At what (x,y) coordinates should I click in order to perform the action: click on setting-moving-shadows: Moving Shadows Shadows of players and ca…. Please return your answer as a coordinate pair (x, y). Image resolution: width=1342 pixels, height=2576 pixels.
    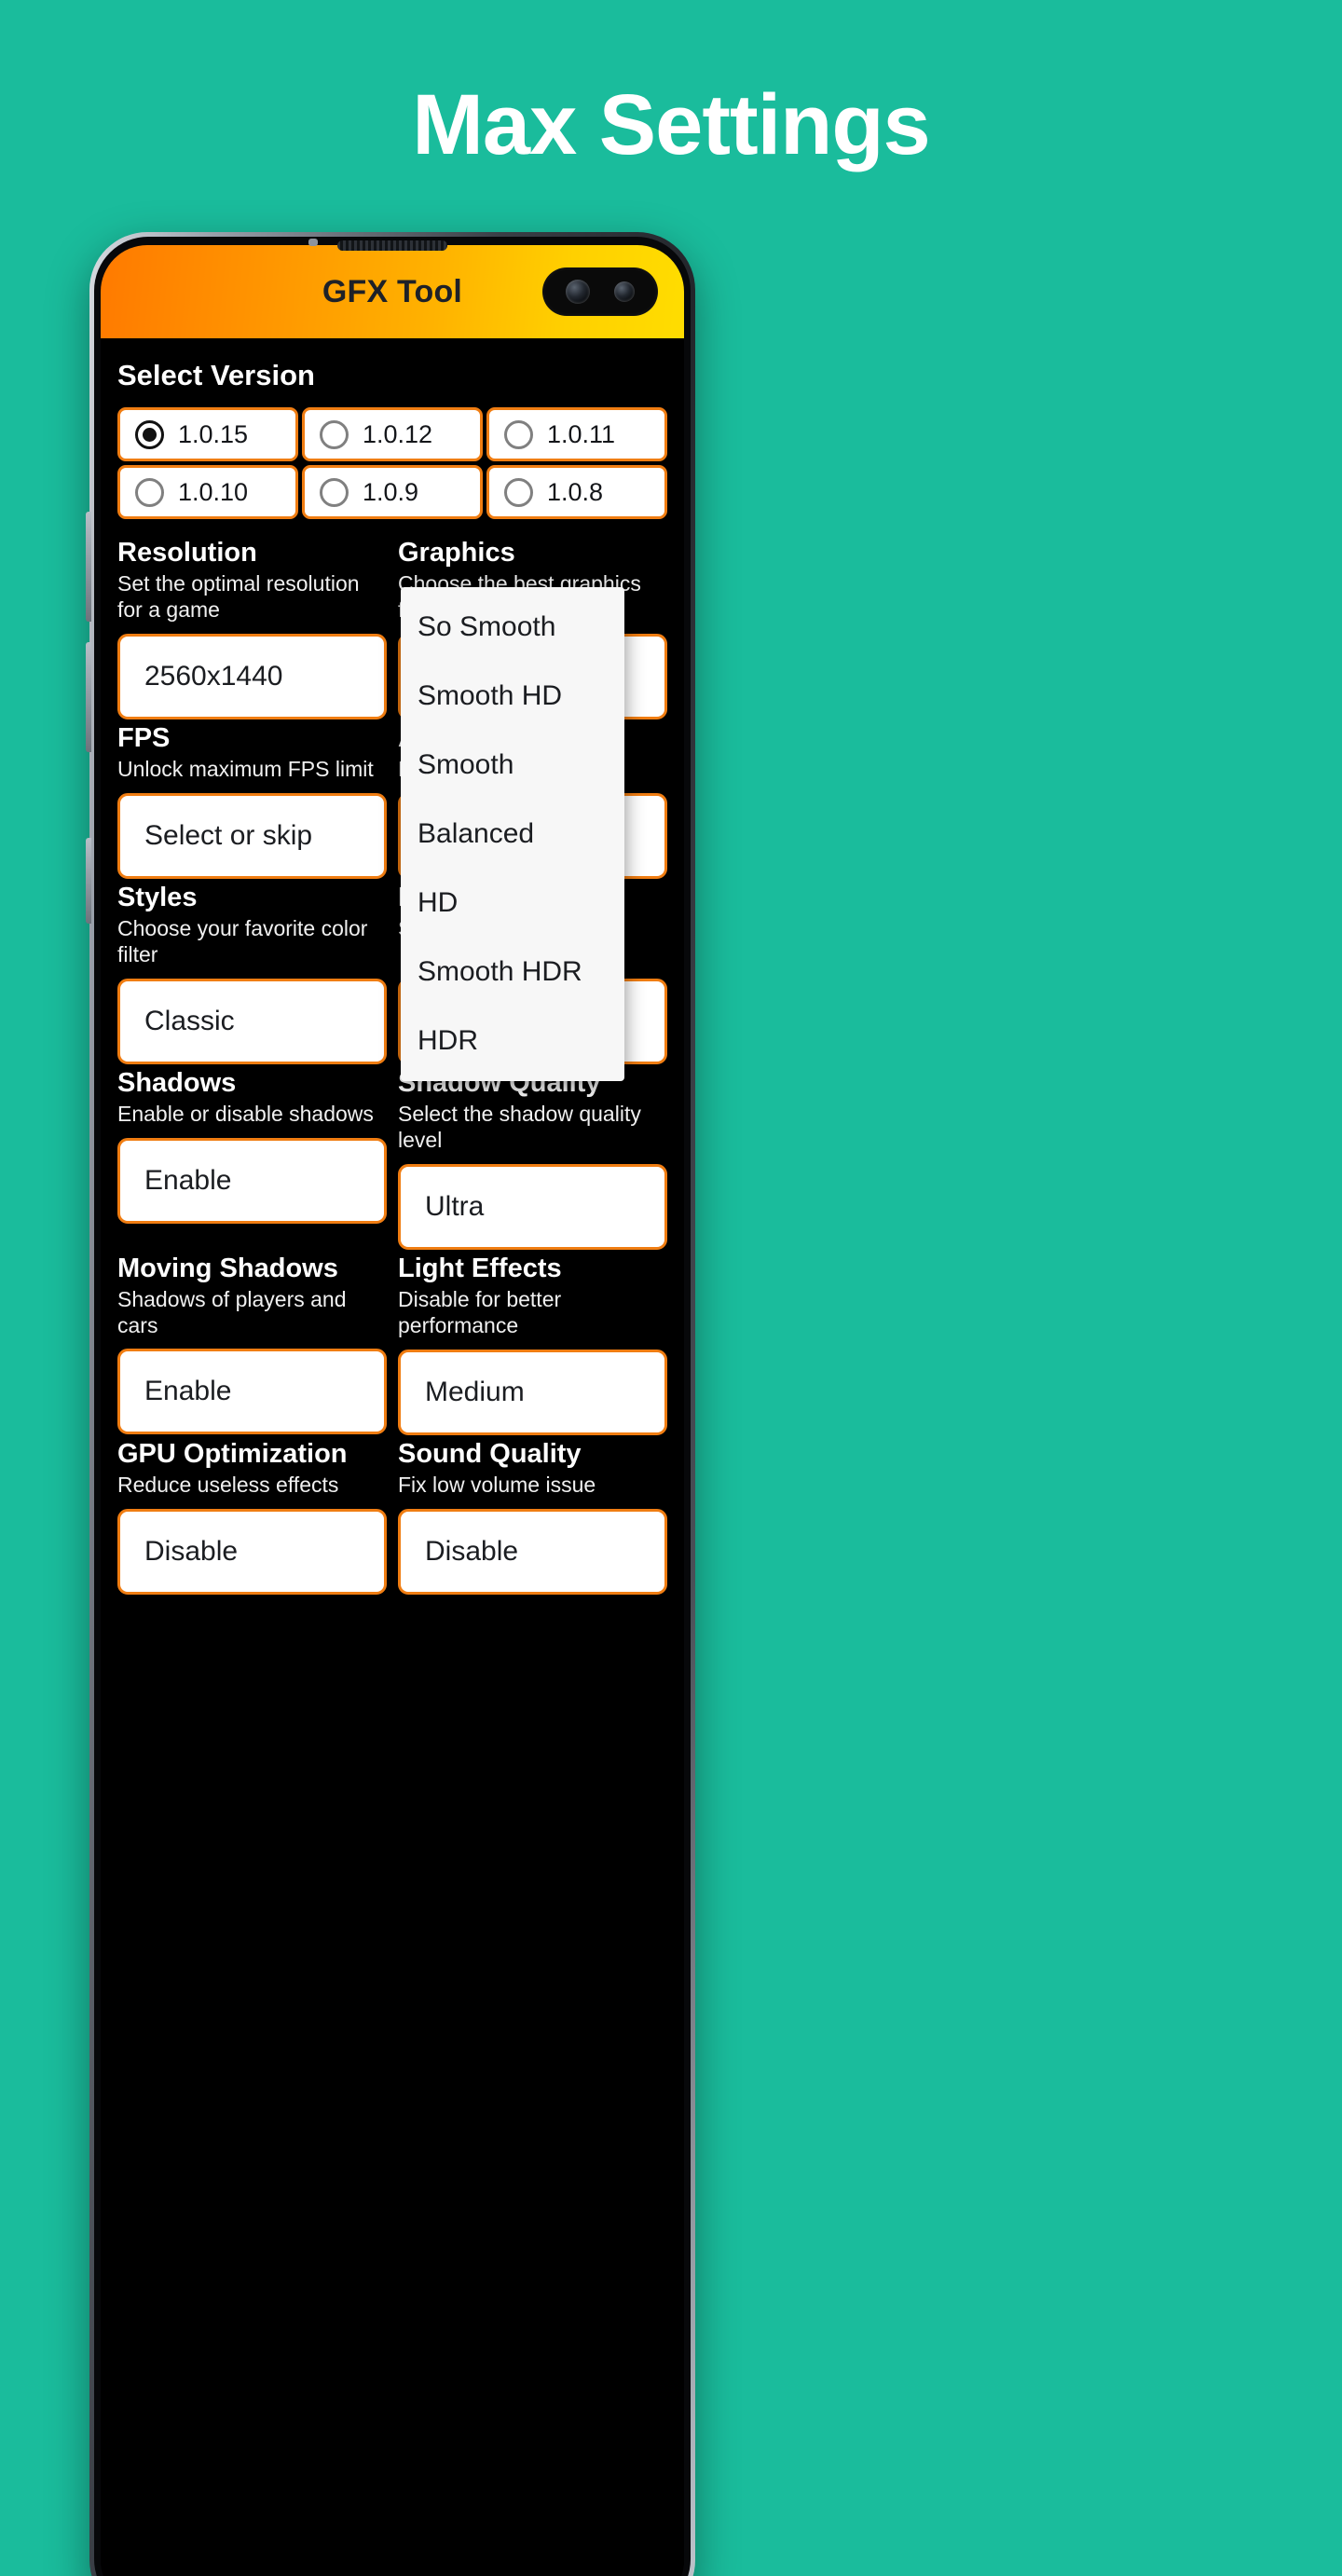
    Looking at the image, I should click on (252, 1344).